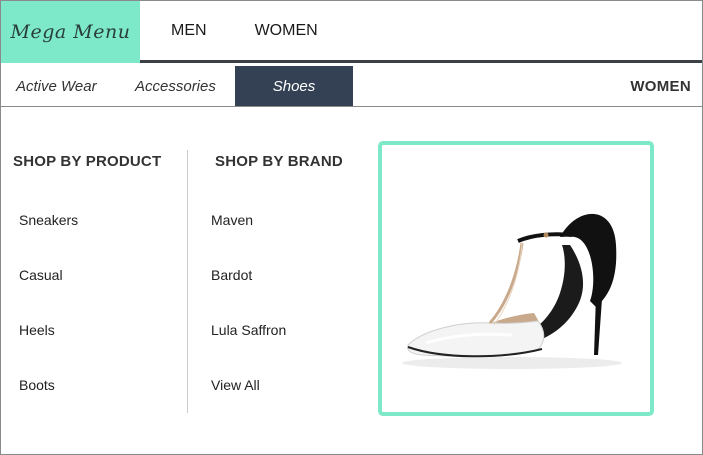  Describe the element at coordinates (288, 350) in the screenshot. I see `brand-link-lula-saffron: Lula Saffron` at that location.